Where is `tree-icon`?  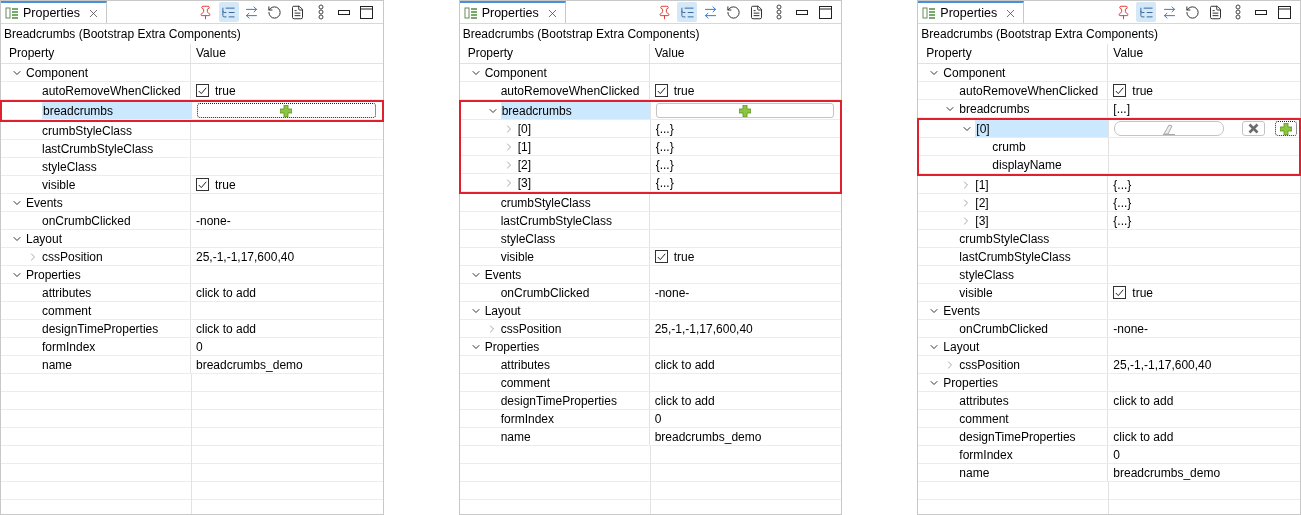
tree-icon is located at coordinates (1146, 12).